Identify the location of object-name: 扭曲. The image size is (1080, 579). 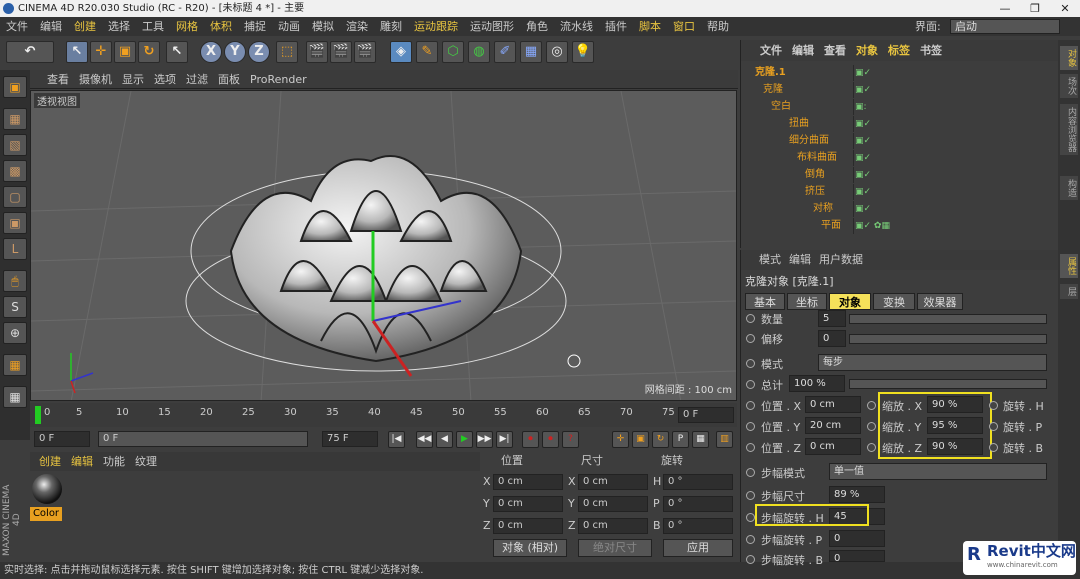
(799, 124).